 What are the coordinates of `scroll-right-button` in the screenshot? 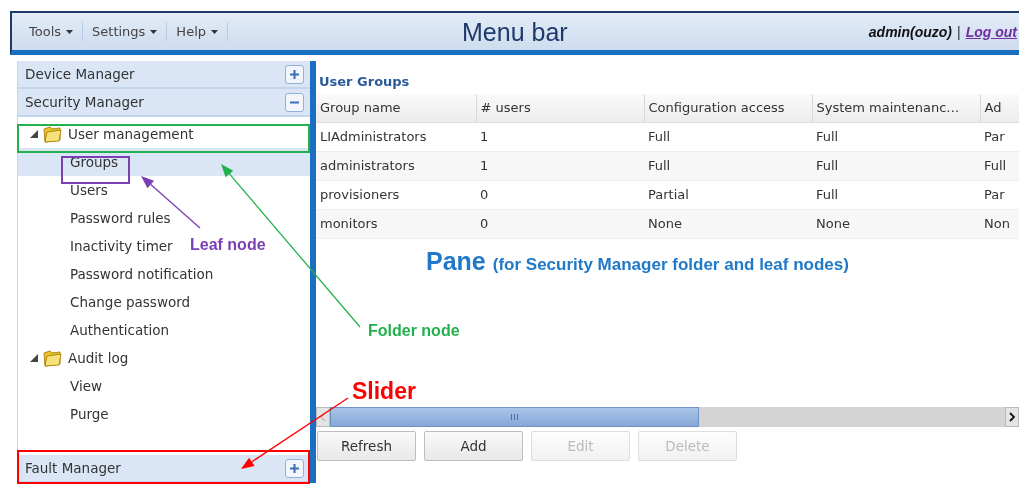 It's located at (1012, 417).